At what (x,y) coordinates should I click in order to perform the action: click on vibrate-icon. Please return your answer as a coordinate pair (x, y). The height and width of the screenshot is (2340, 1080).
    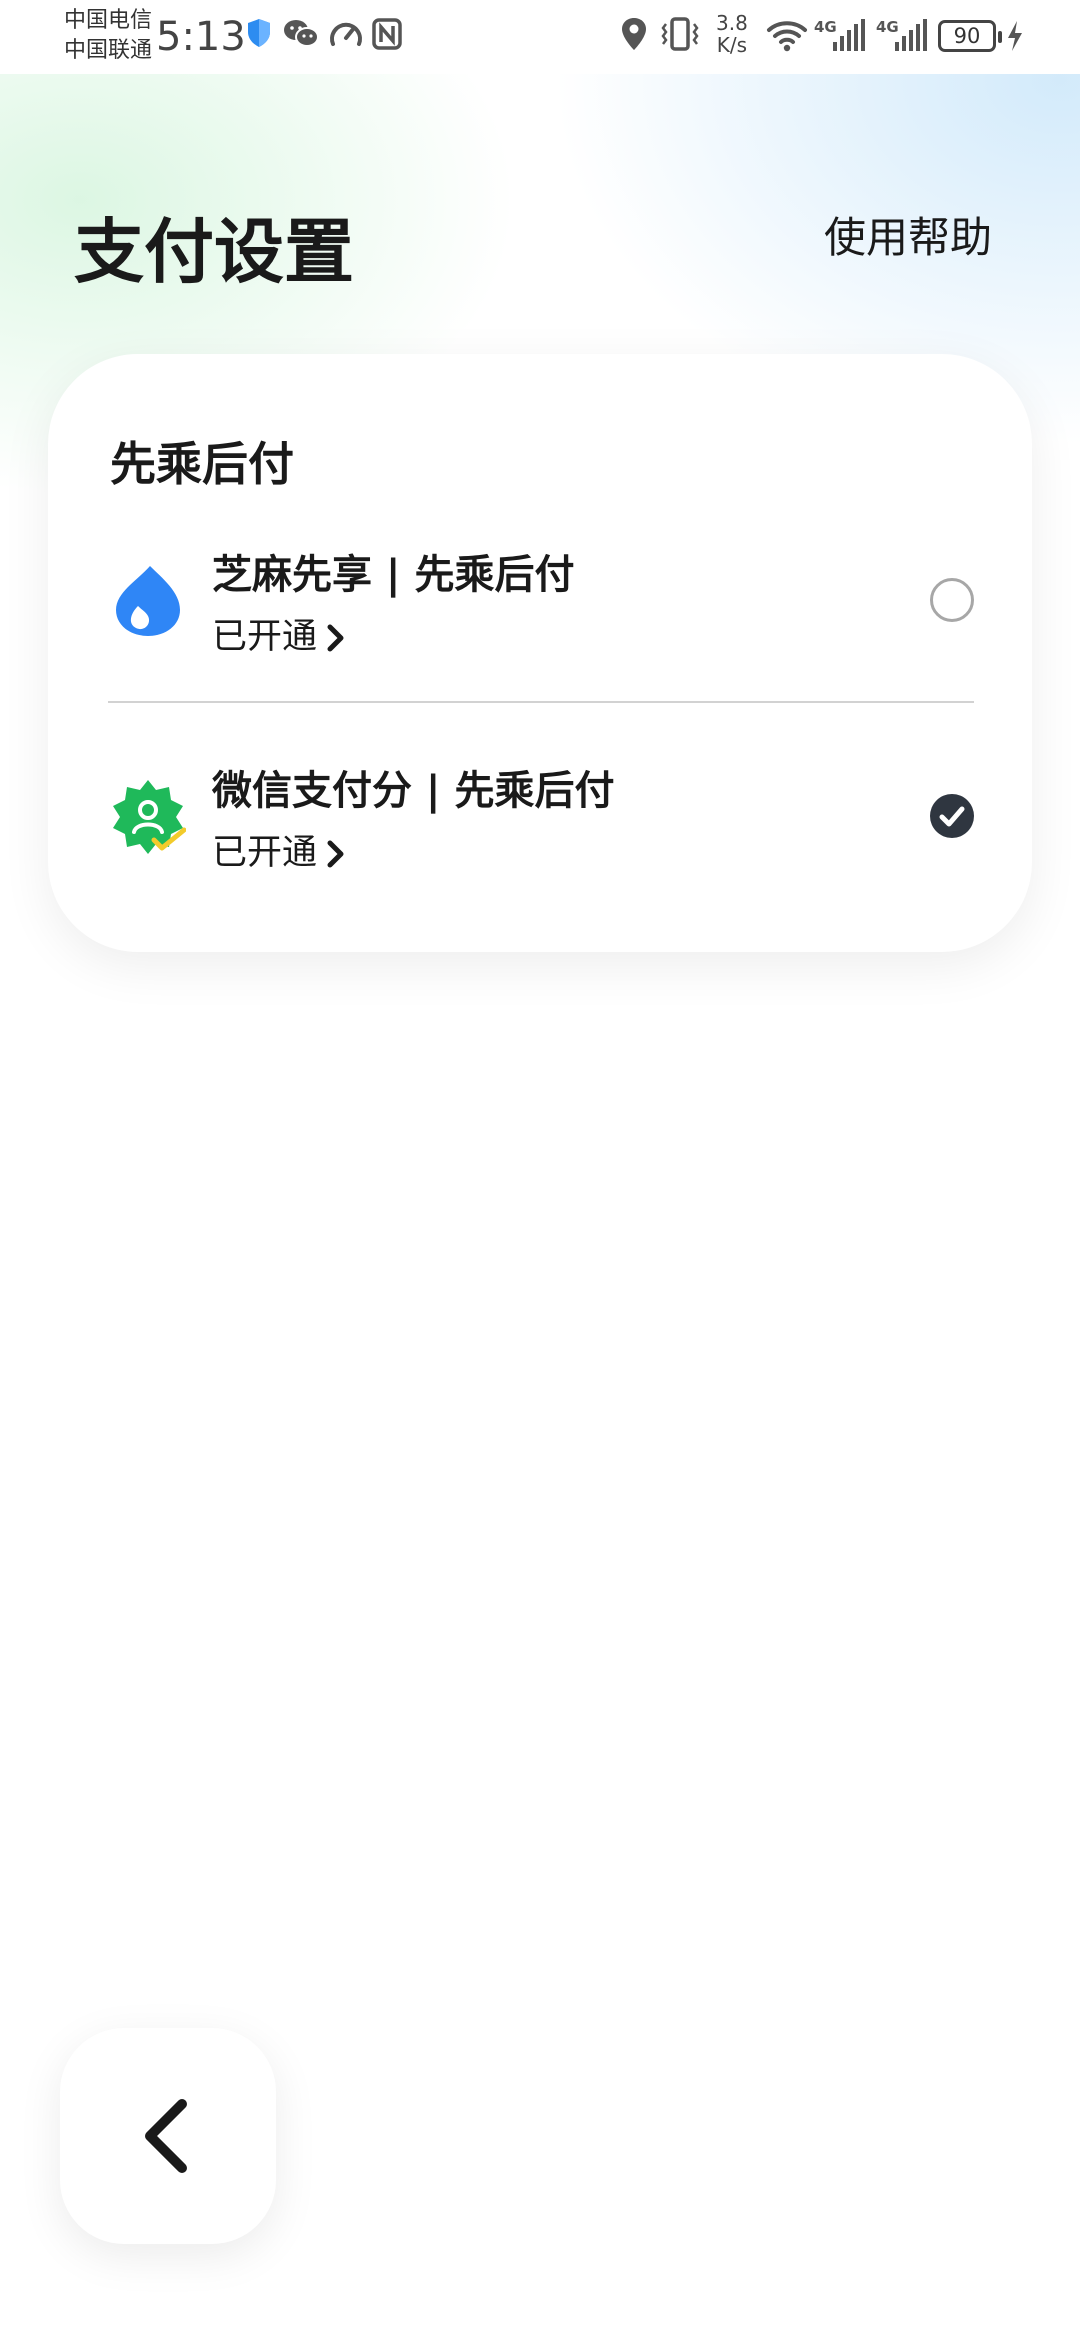
    Looking at the image, I should click on (680, 34).